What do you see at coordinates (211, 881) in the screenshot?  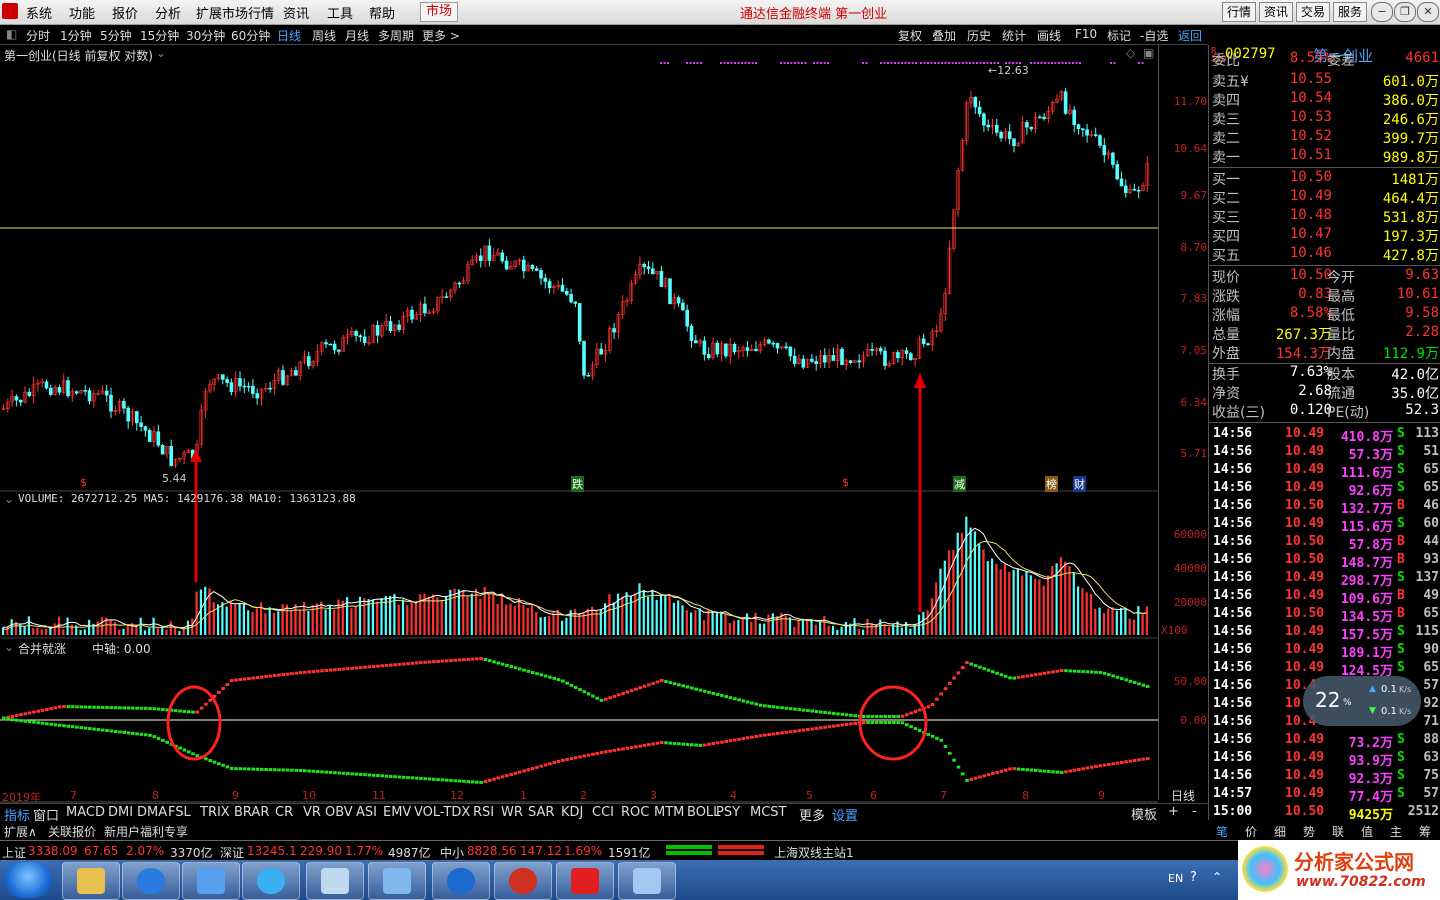 I see `taskbar-app` at bounding box center [211, 881].